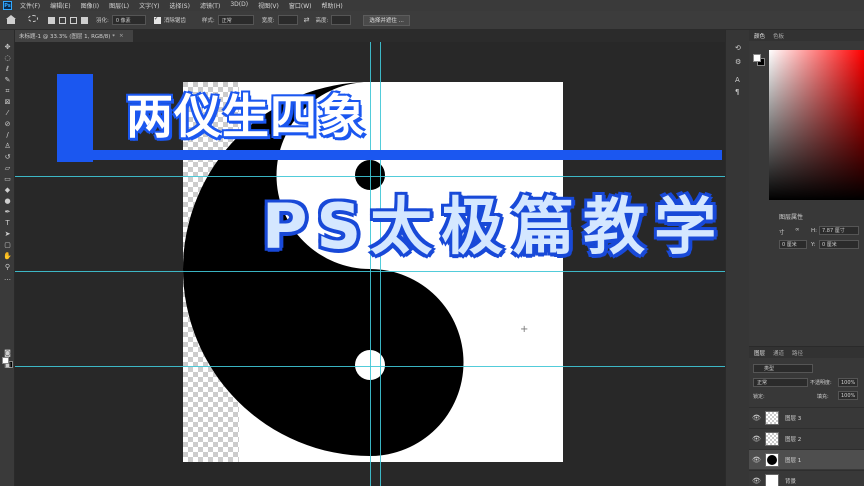 The width and height of the screenshot is (864, 486). Describe the element at coordinates (268, 5) in the screenshot. I see `menu-view: 视图(V)` at that location.